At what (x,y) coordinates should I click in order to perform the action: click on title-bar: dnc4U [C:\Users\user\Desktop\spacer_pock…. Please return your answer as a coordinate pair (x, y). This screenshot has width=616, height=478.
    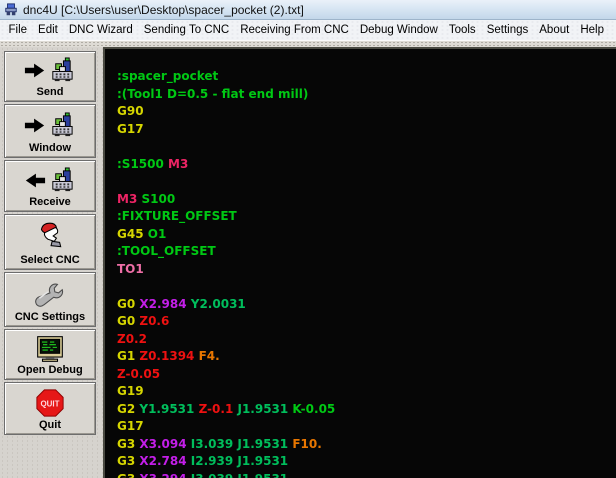
    Looking at the image, I should click on (308, 10).